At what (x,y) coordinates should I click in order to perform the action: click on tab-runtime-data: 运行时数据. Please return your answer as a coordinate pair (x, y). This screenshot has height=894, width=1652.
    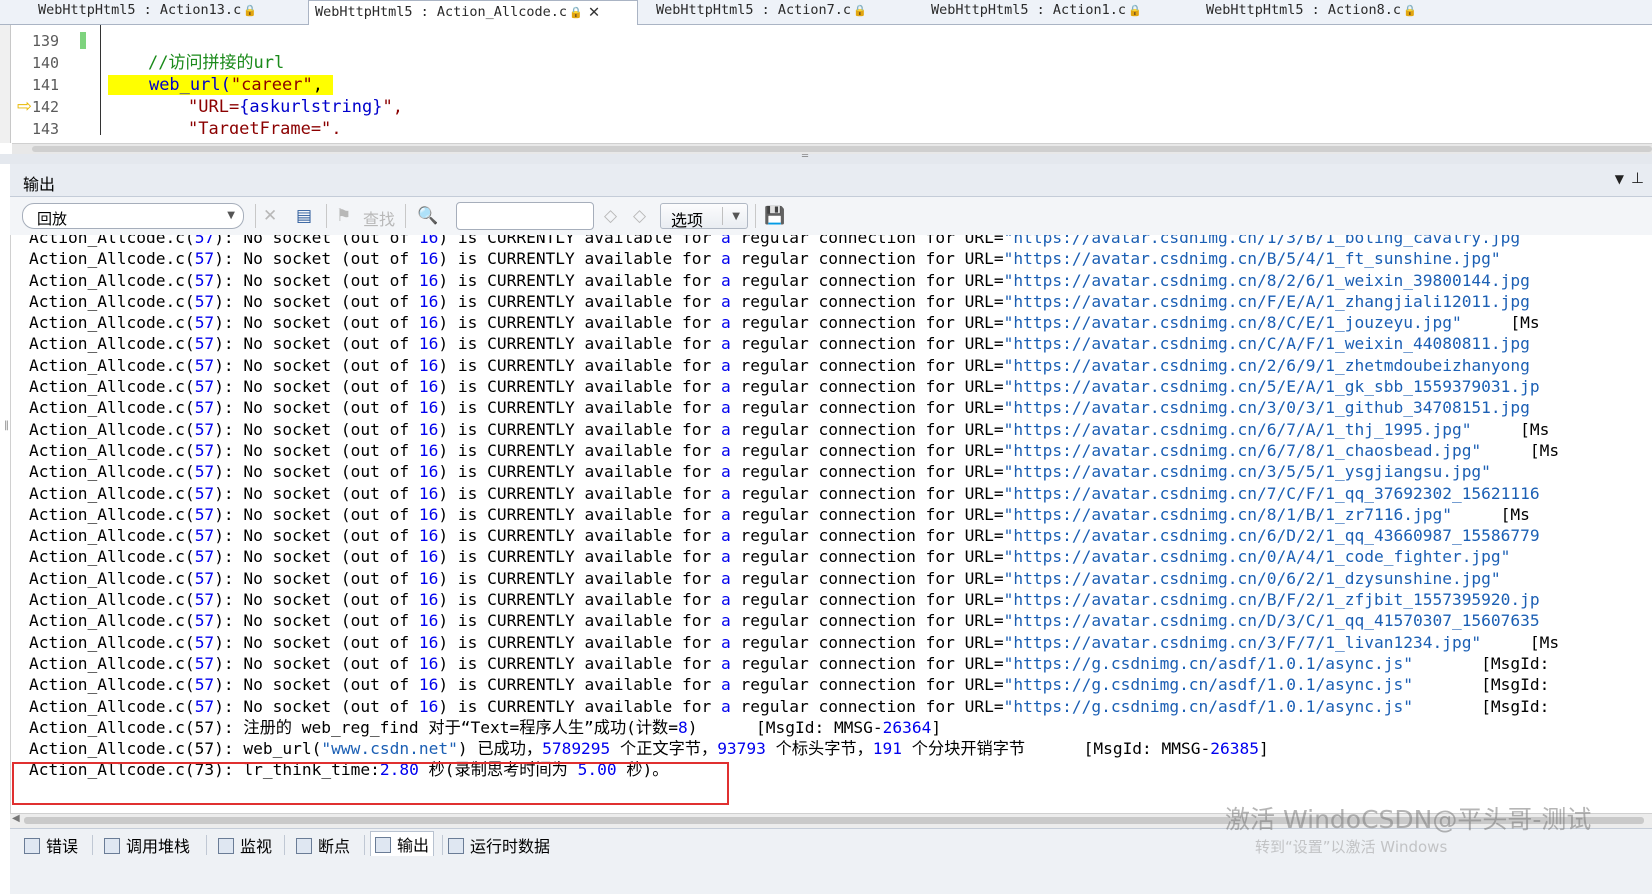
    Looking at the image, I should click on (499, 845).